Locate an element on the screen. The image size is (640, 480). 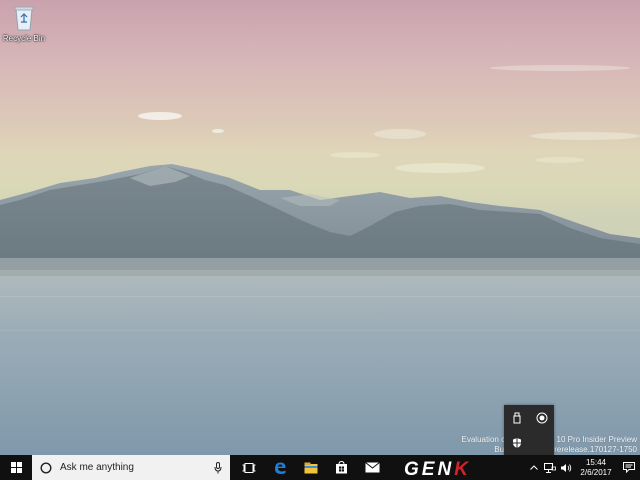
chevron-up-icon is located at coordinates (534, 467).